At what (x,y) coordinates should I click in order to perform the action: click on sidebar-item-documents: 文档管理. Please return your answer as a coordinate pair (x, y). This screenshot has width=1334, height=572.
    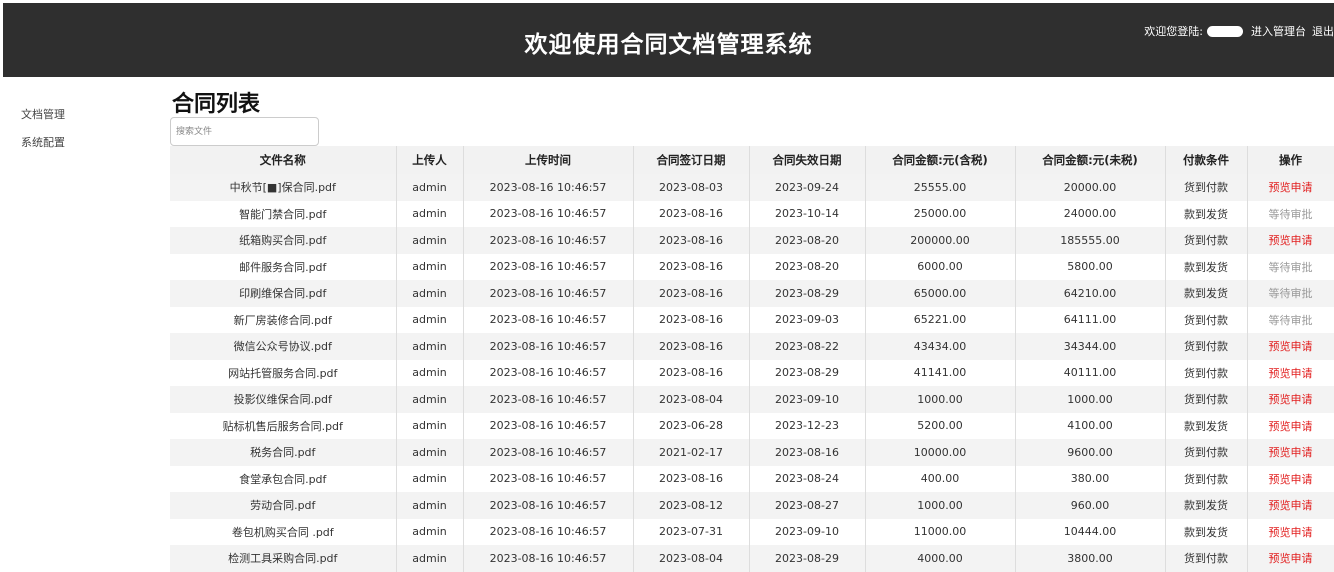
    Looking at the image, I should click on (43, 114).